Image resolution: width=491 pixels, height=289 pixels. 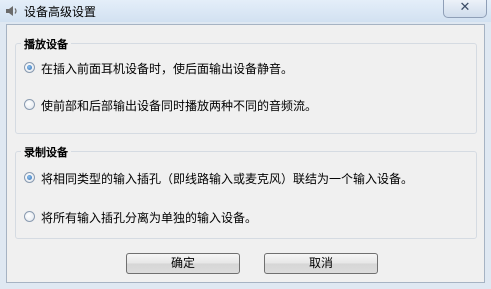 What do you see at coordinates (60, 12) in the screenshot?
I see `window-title: 设备高级设置` at bounding box center [60, 12].